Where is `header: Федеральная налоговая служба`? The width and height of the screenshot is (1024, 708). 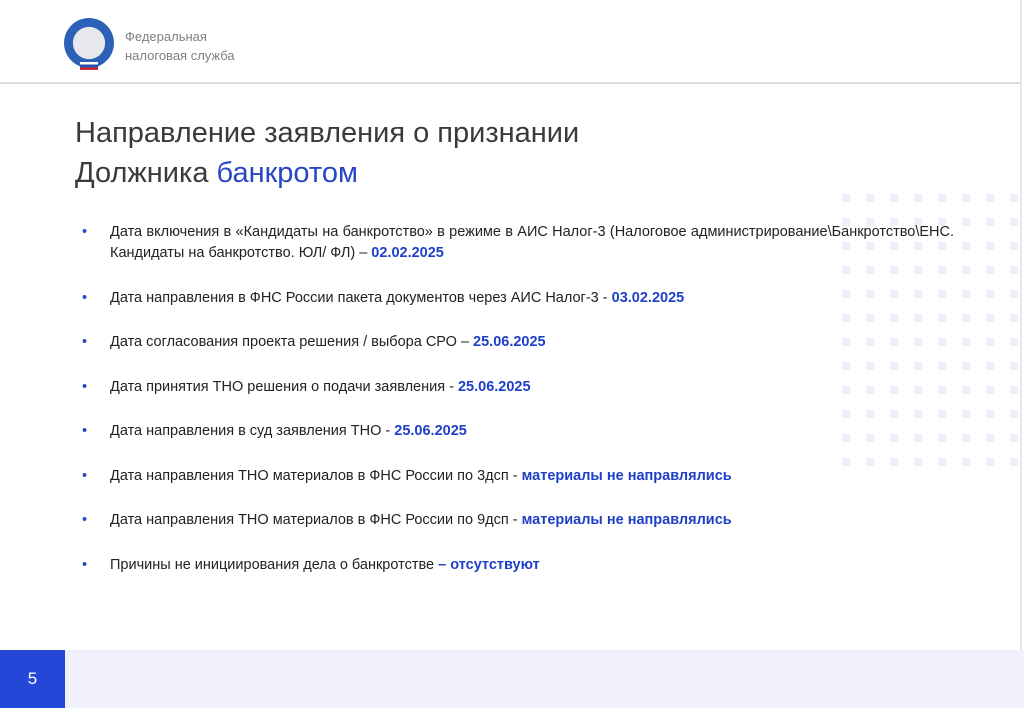 header: Федеральная налоговая служба is located at coordinates (510, 42).